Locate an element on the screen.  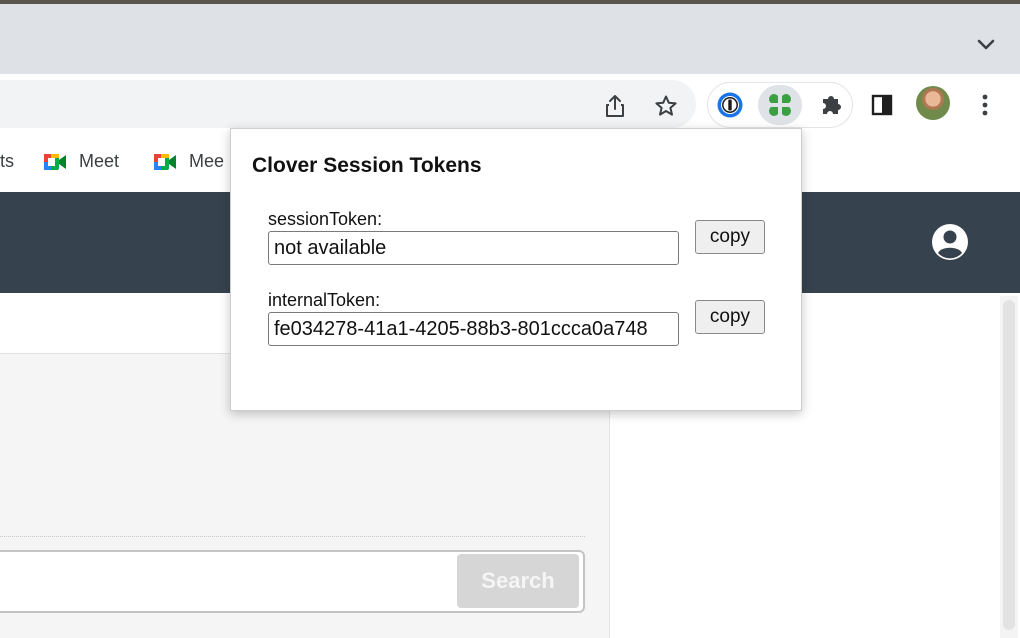
address-bar is located at coordinates (348, 104).